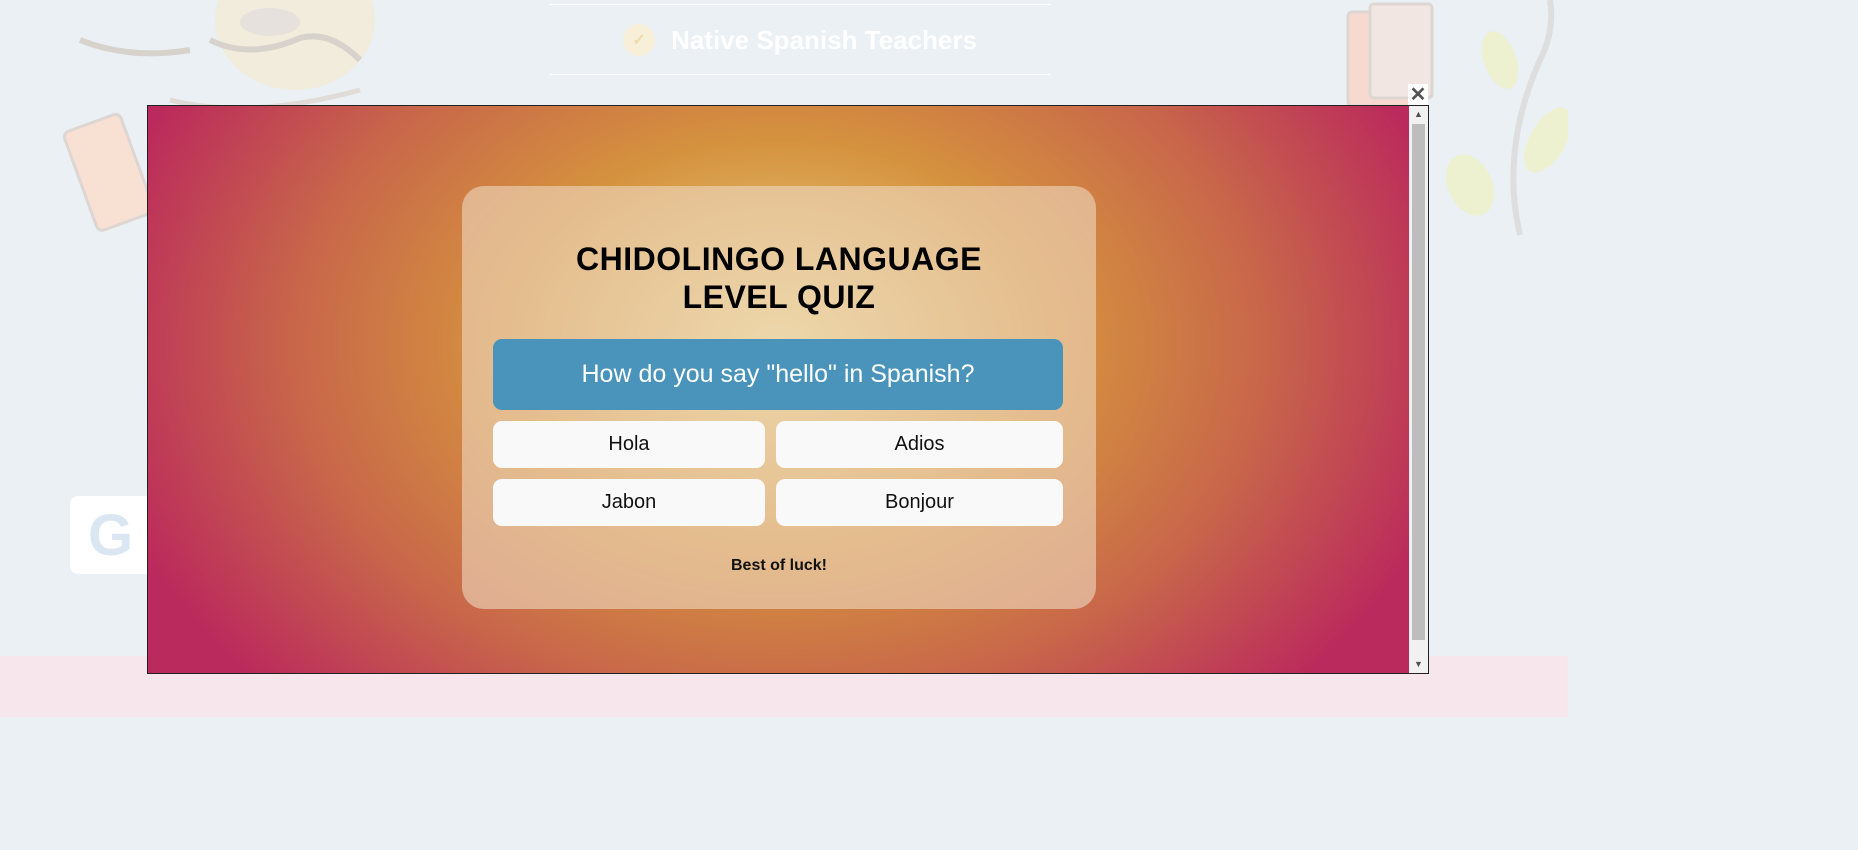  I want to click on answer-button-adios: Adios, so click(919, 444).